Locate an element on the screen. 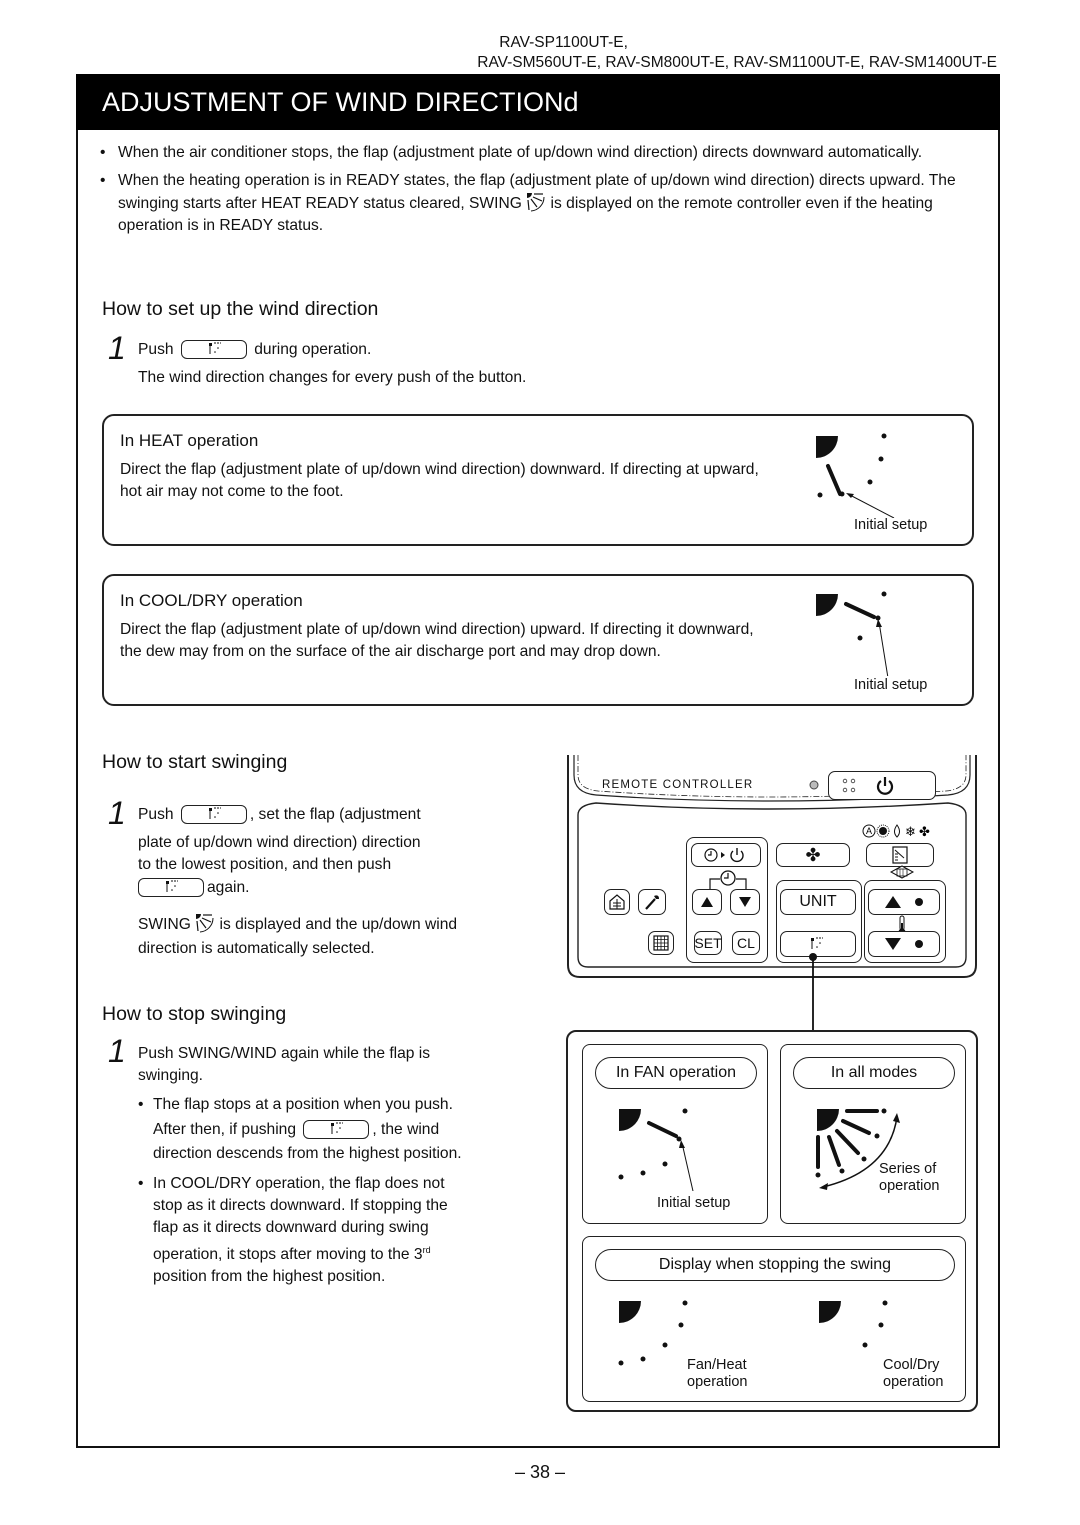  grid-icon is located at coordinates (661, 943).